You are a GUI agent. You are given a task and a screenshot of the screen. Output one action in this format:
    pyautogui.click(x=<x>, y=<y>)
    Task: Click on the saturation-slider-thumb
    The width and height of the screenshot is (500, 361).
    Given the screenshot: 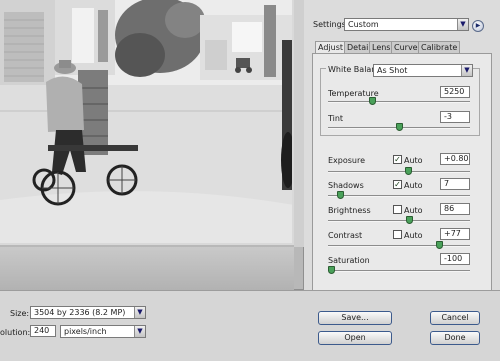 What is the action you would take?
    pyautogui.click(x=331, y=270)
    